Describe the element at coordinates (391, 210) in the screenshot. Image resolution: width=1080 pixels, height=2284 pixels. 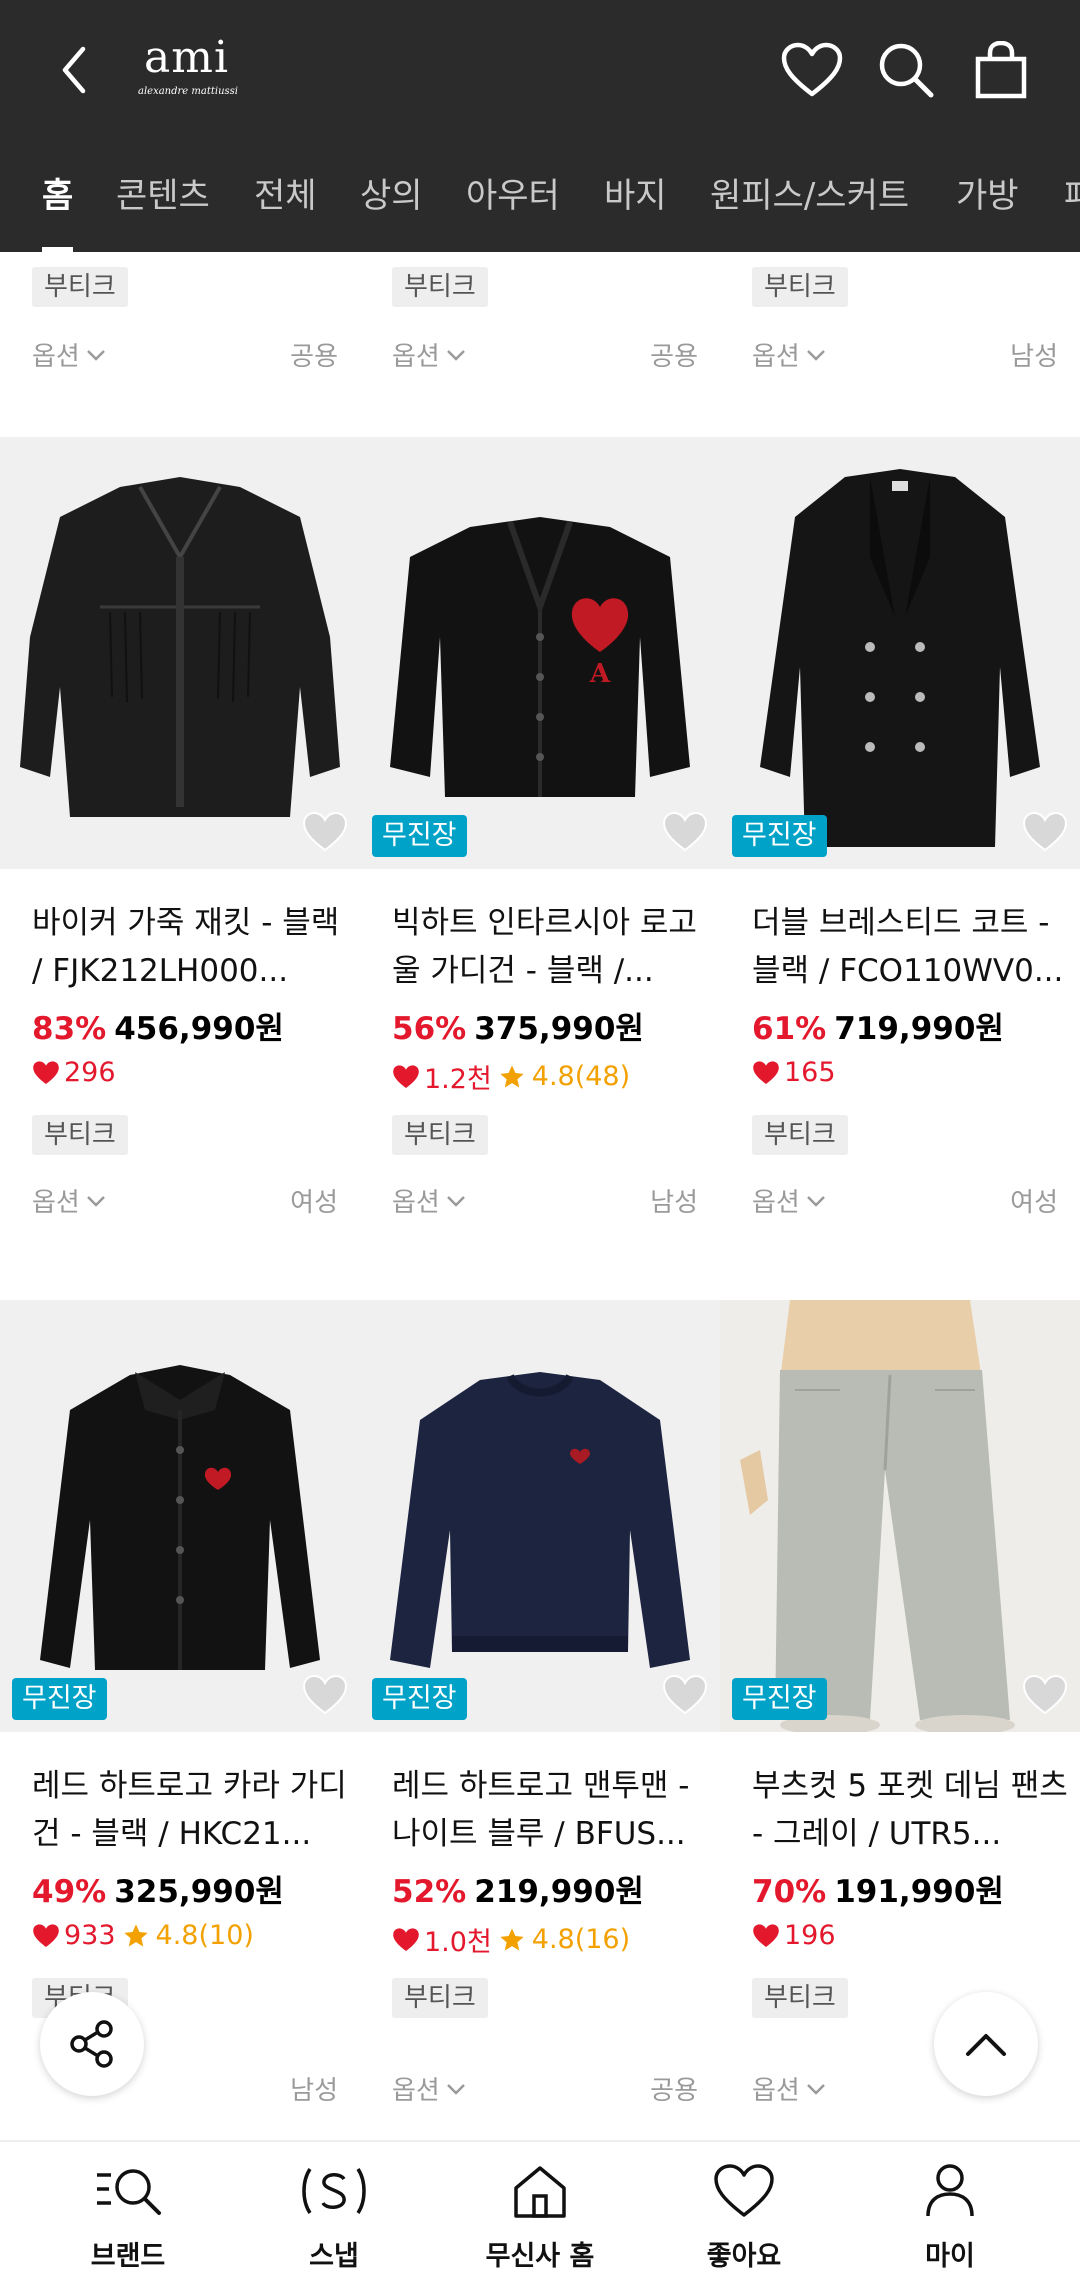
I see `tab-tops: 상의` at that location.